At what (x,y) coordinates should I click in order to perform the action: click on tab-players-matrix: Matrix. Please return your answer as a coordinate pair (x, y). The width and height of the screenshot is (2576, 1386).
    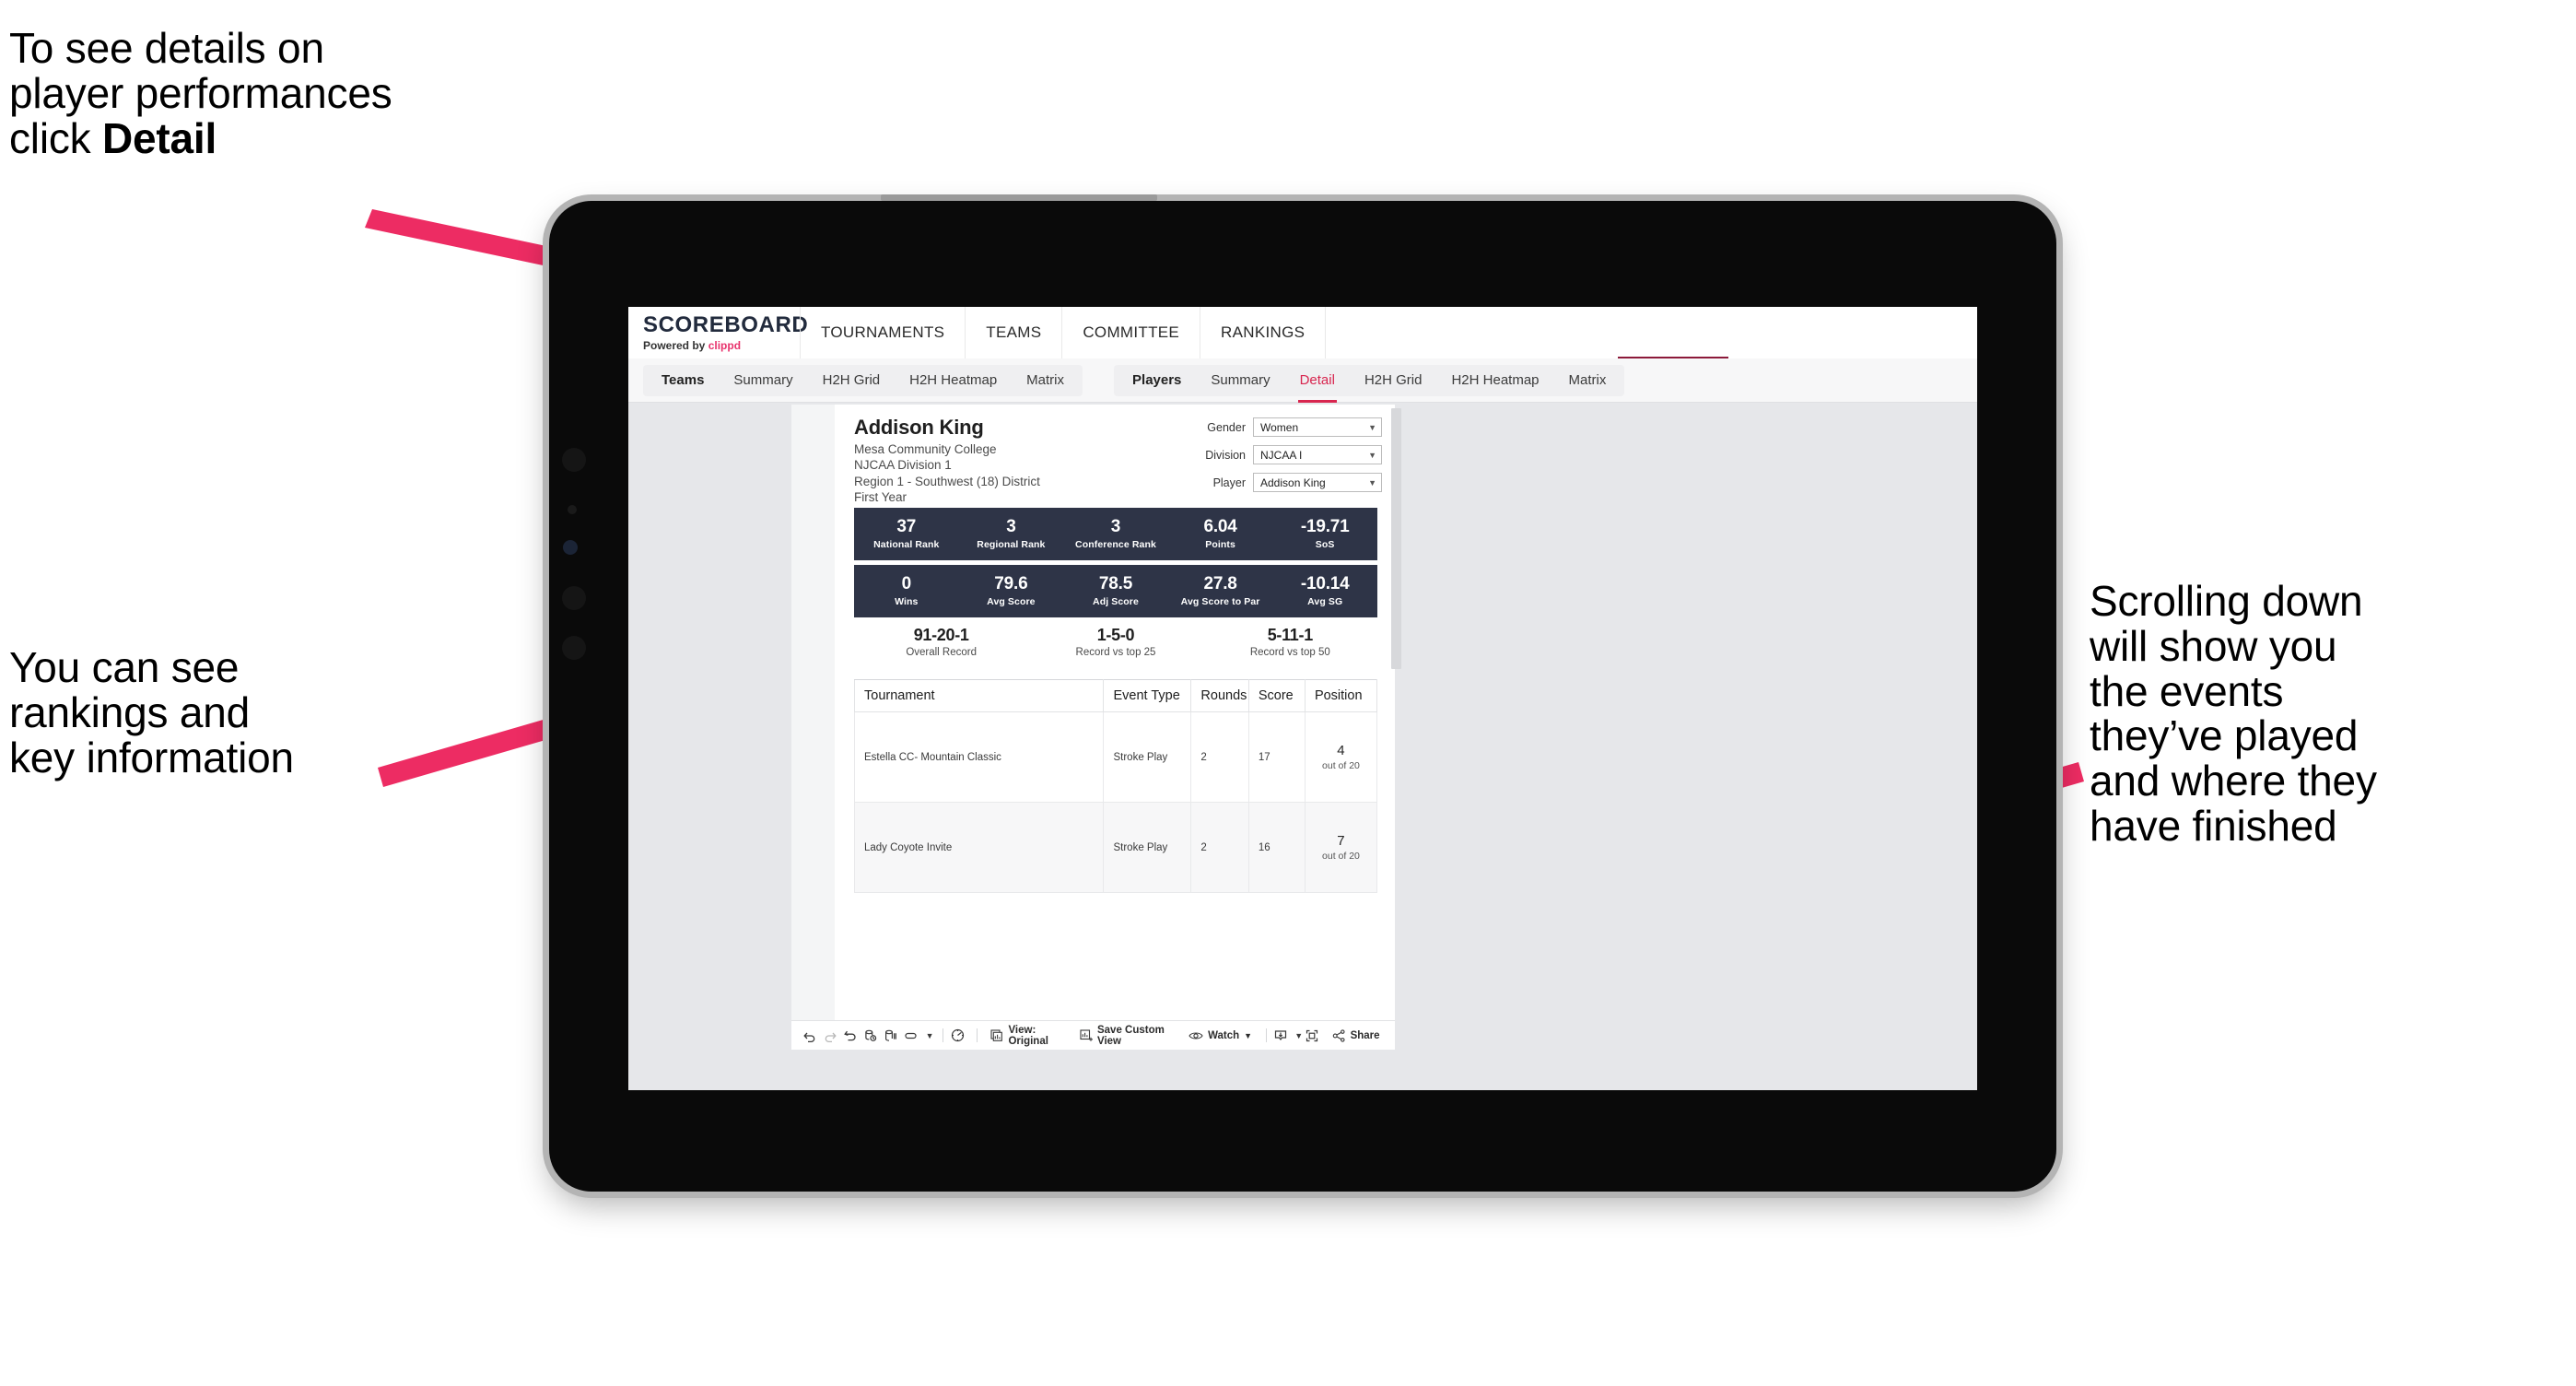
    Looking at the image, I should click on (1588, 380).